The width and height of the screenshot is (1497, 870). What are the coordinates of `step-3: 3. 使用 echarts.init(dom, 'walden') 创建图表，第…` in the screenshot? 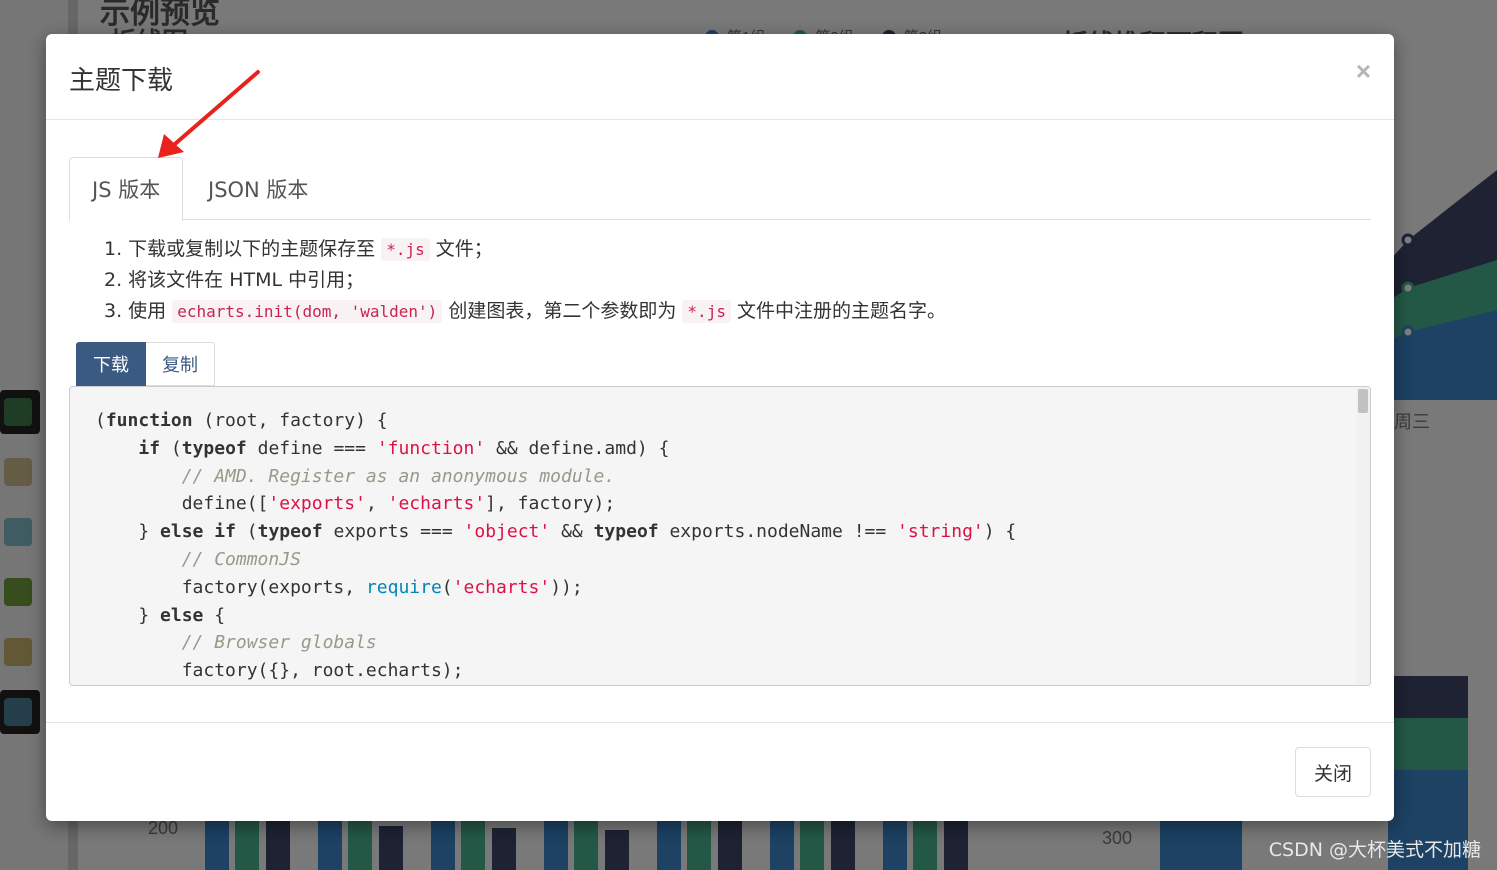 It's located at (525, 311).